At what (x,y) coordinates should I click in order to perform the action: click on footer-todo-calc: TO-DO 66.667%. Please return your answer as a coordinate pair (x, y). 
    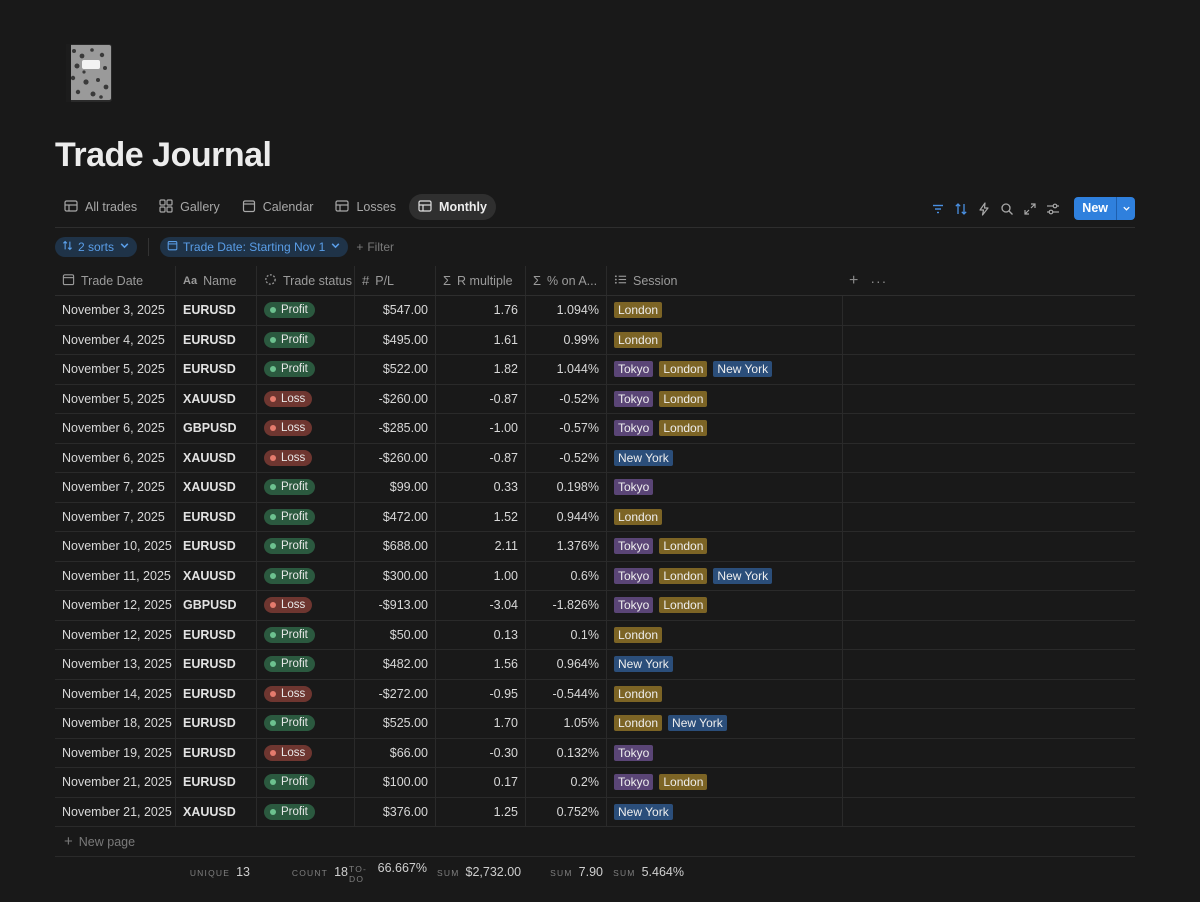
    Looking at the image, I should click on (391, 872).